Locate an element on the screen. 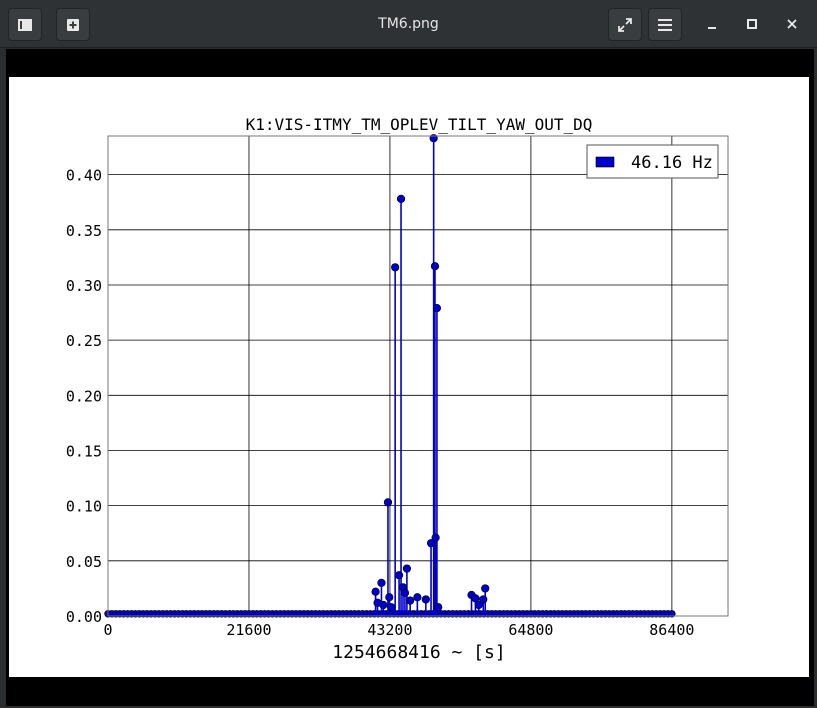 The width and height of the screenshot is (817, 708). maximize-button is located at coordinates (752, 24).